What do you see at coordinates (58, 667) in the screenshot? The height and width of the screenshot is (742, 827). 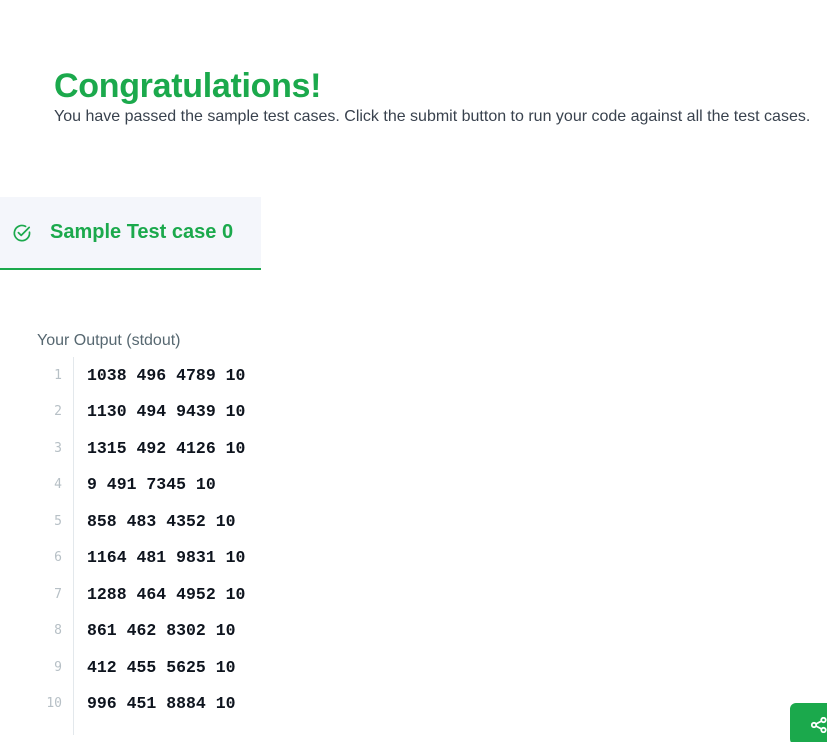 I see `line-number: 9` at bounding box center [58, 667].